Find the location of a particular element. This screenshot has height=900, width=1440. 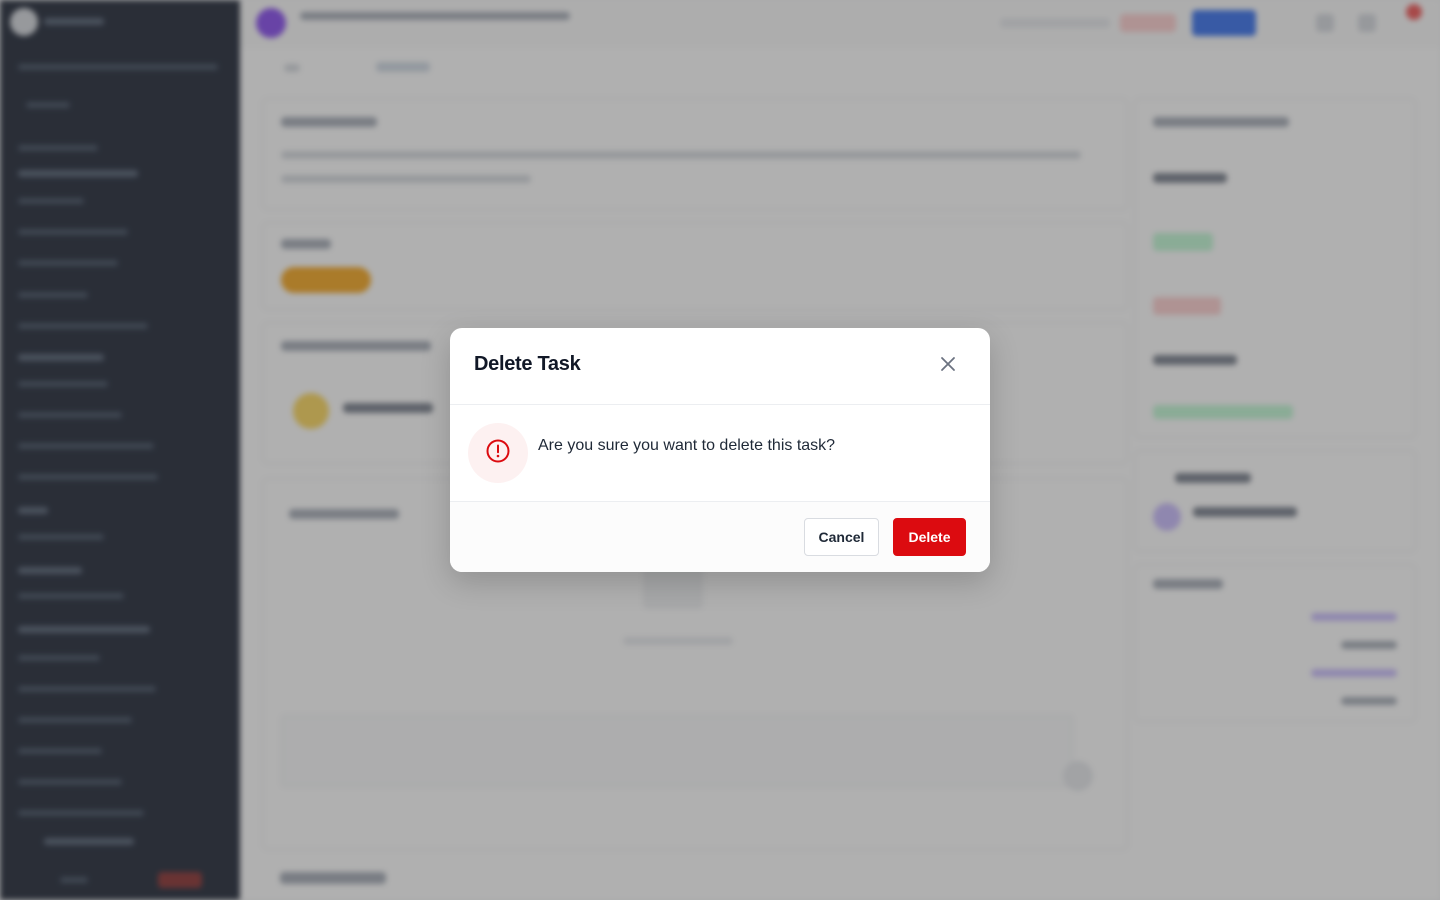

close-icon is located at coordinates (948, 366).